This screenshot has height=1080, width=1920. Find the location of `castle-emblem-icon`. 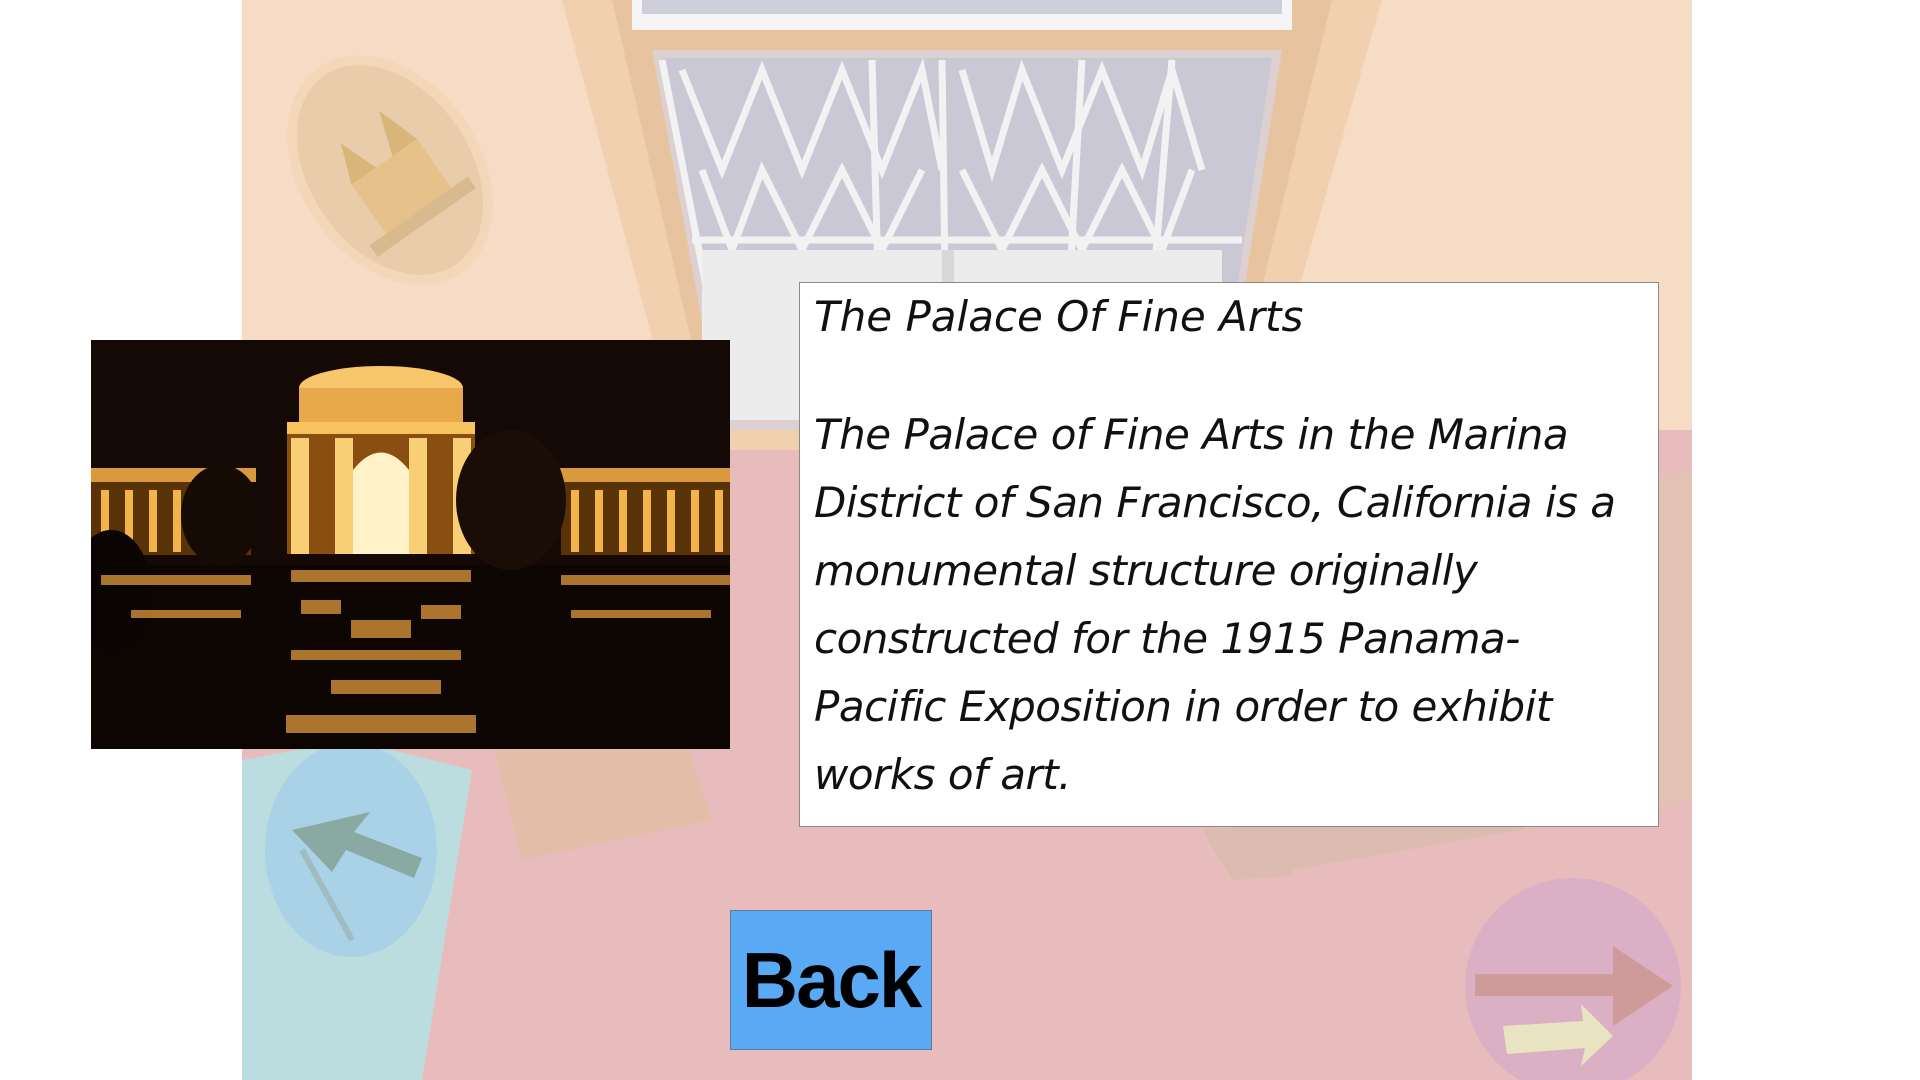

castle-emblem-icon is located at coordinates (390, 170).